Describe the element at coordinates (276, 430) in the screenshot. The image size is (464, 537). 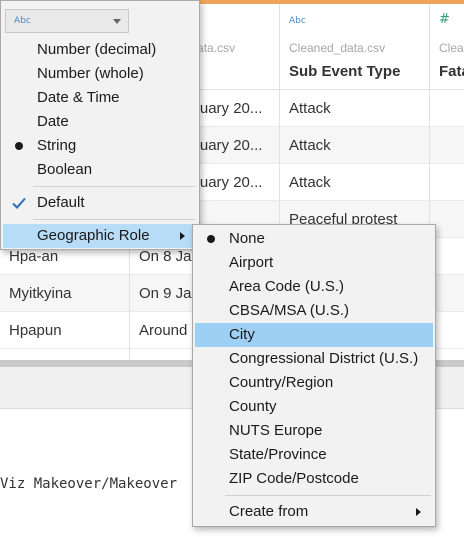
I see `menu-item-label: NUTS Europe` at that location.